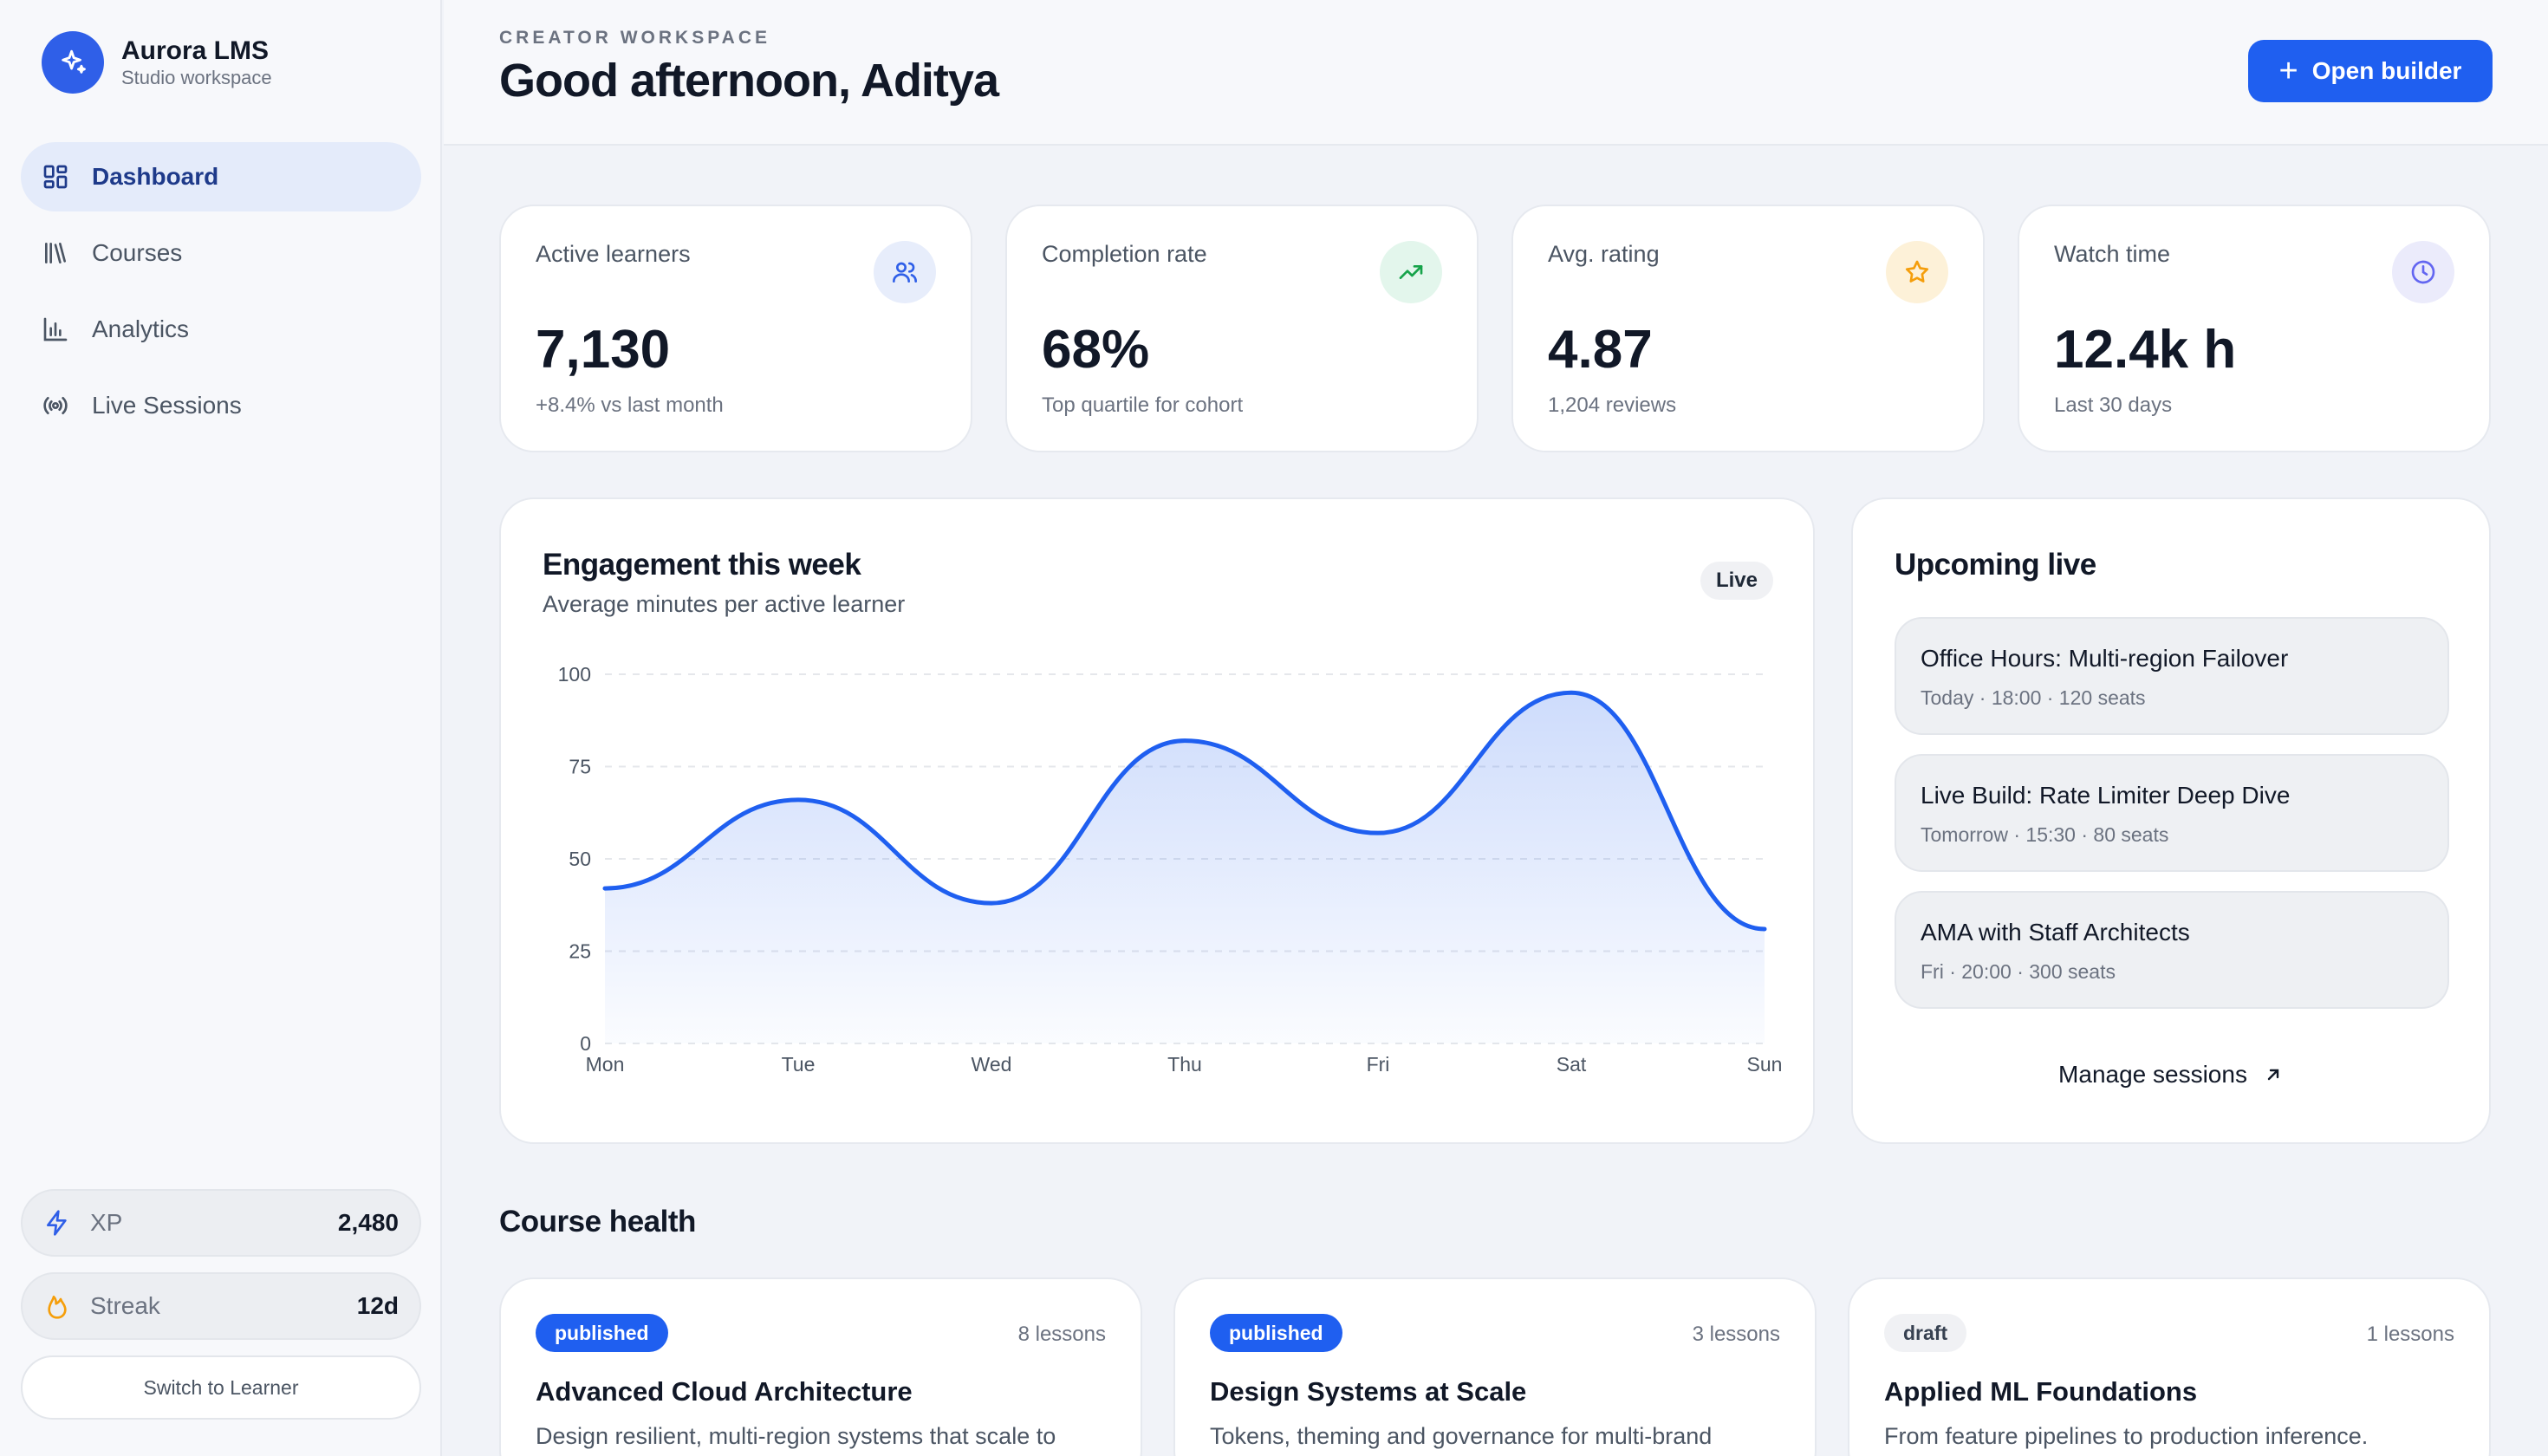 The width and height of the screenshot is (2548, 1456). What do you see at coordinates (2106, 795) in the screenshot?
I see `session-title: Live Build: Rate Limiter Deep Dive` at bounding box center [2106, 795].